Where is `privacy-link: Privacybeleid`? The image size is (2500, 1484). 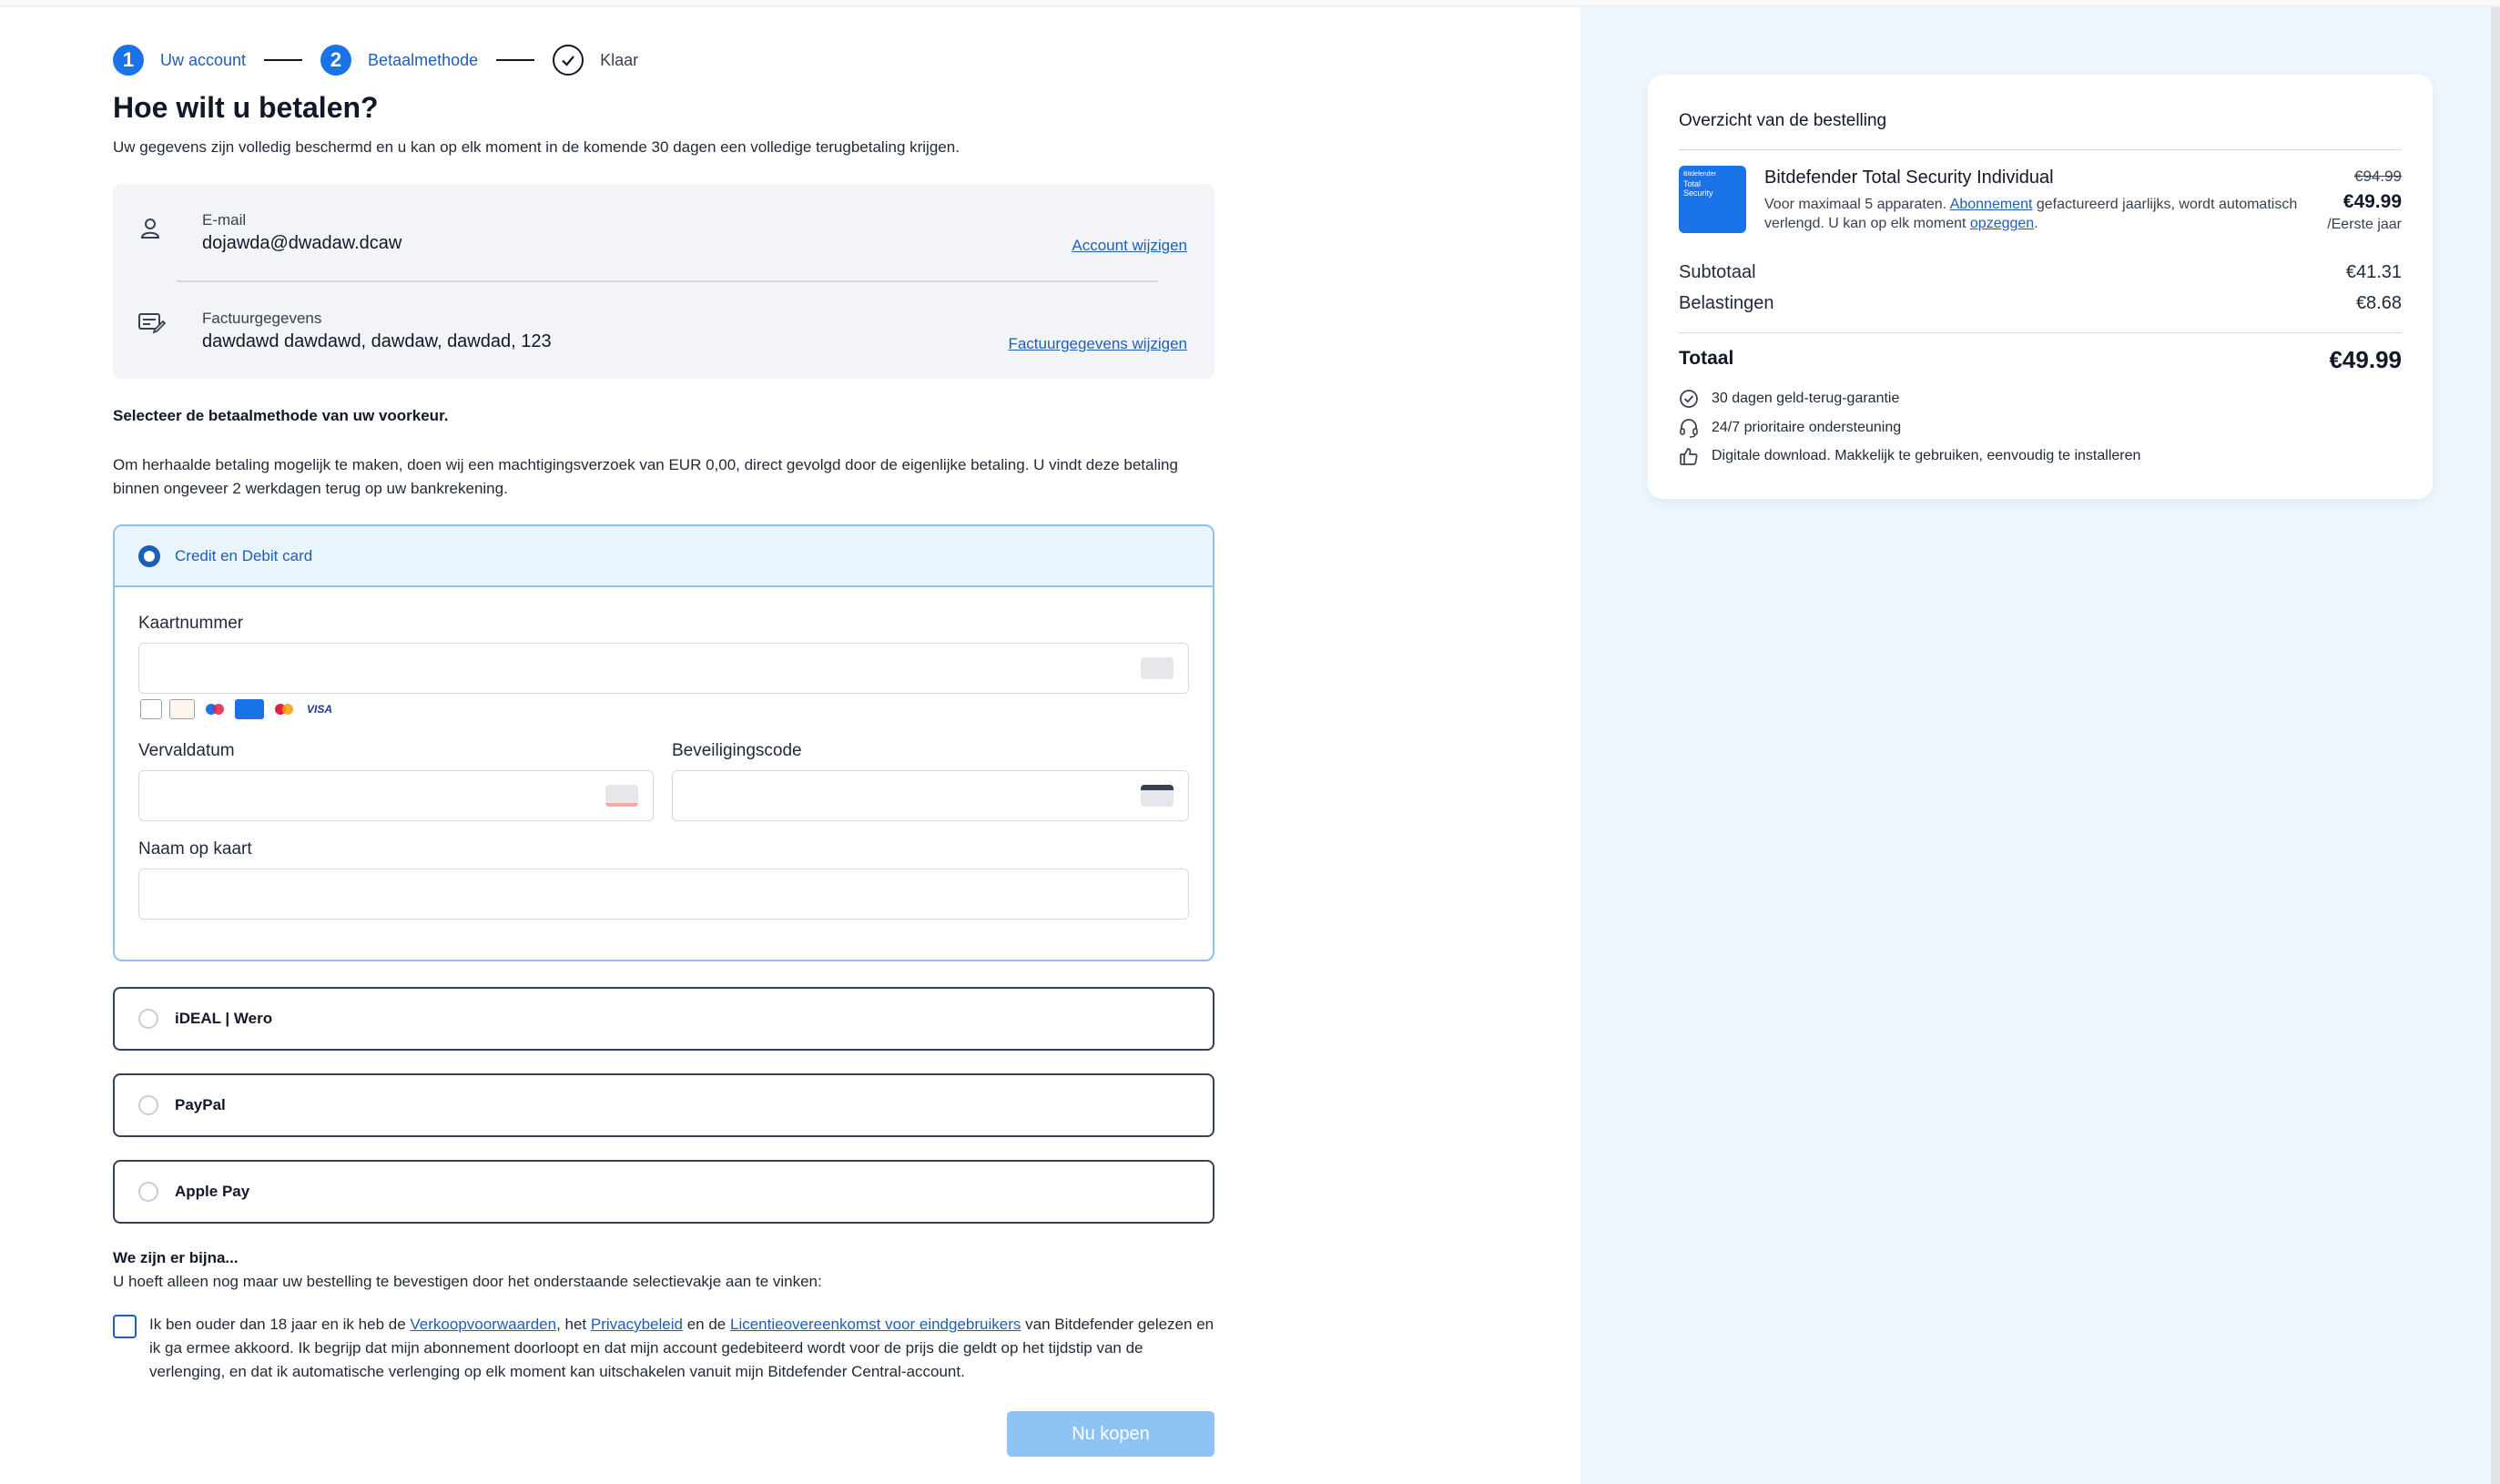 privacy-link: Privacybeleid is located at coordinates (637, 1324).